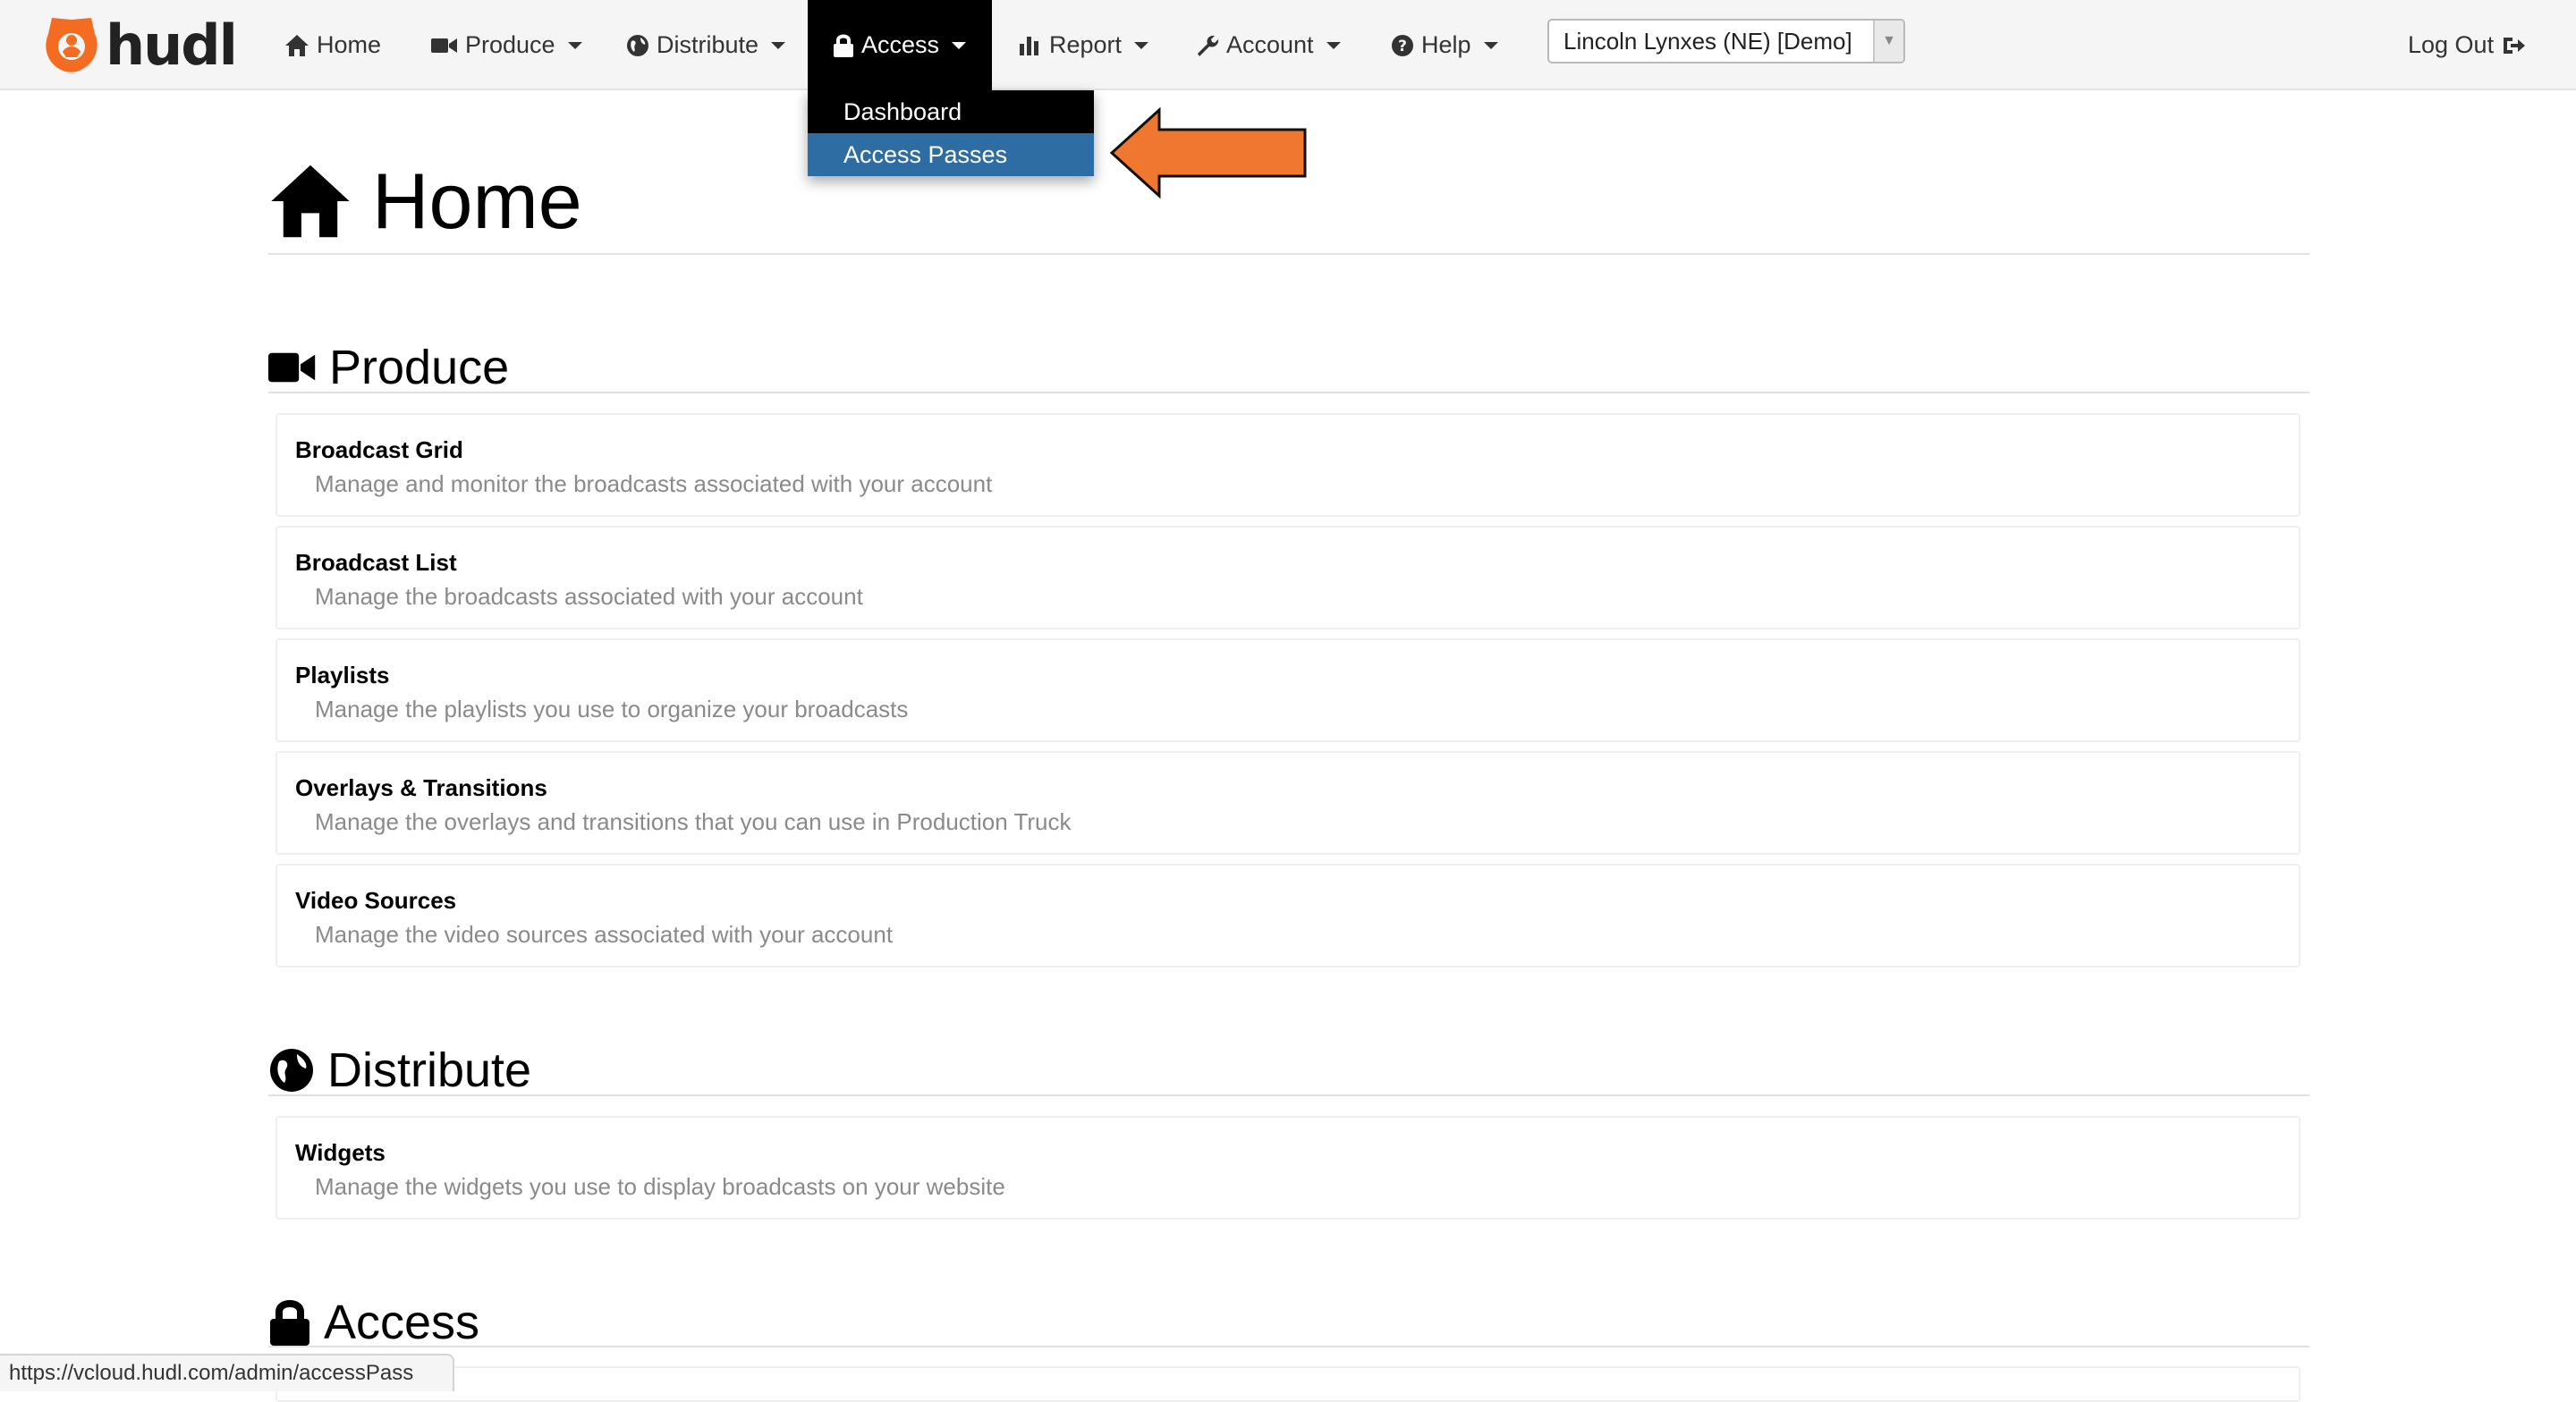 This screenshot has height=1402, width=2576. What do you see at coordinates (376, 900) in the screenshot?
I see `card-title: Video Sources` at bounding box center [376, 900].